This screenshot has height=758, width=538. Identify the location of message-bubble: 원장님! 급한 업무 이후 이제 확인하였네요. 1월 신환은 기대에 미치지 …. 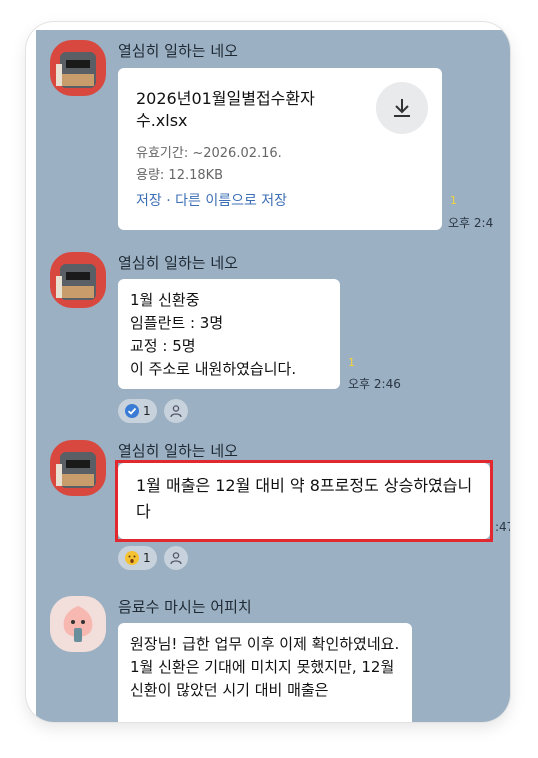
(265, 672).